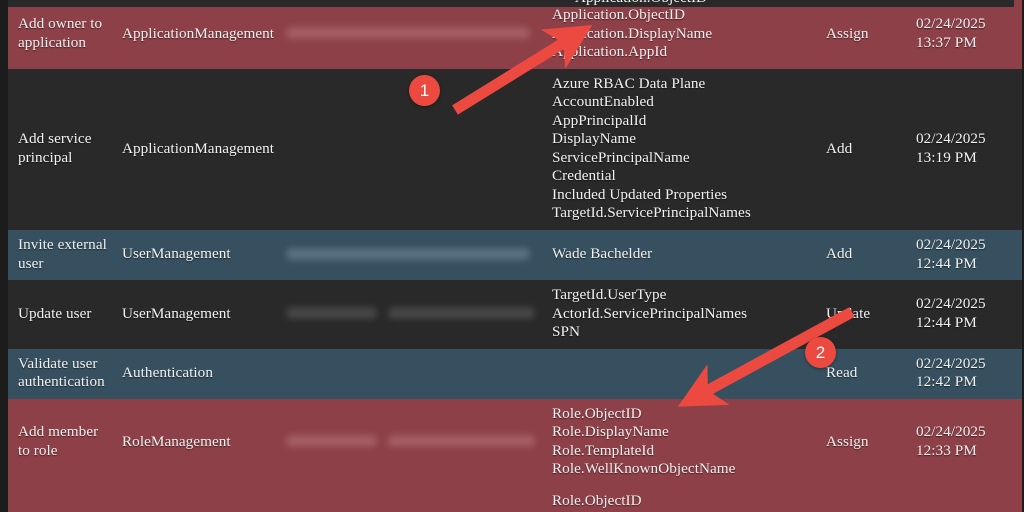 This screenshot has height=512, width=1024. Describe the element at coordinates (176, 441) in the screenshot. I see `category-label: RoleManagement` at that location.